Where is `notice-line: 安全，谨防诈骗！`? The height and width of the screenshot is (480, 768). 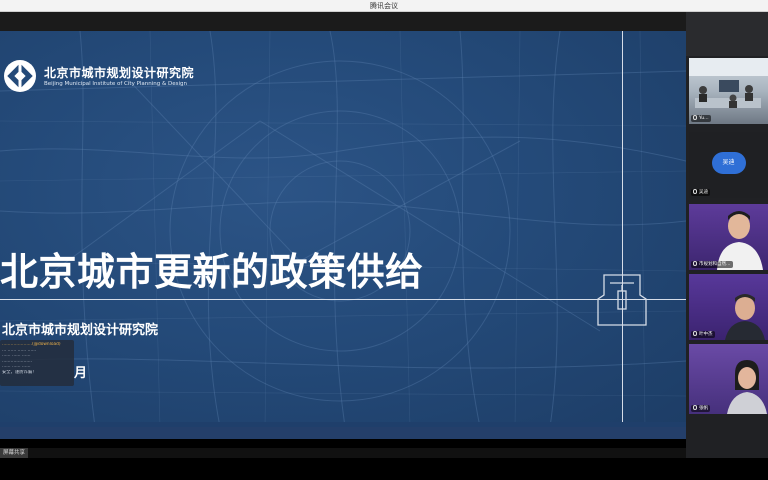 notice-line: 安全，谨防诈骗！ is located at coordinates (19, 372).